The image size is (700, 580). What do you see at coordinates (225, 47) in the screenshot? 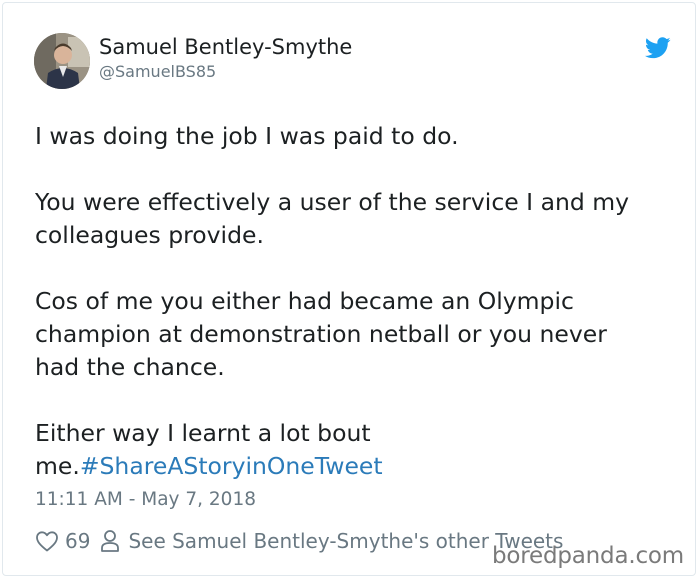
I see `author-name: Samuel Bentley-Smythe` at bounding box center [225, 47].